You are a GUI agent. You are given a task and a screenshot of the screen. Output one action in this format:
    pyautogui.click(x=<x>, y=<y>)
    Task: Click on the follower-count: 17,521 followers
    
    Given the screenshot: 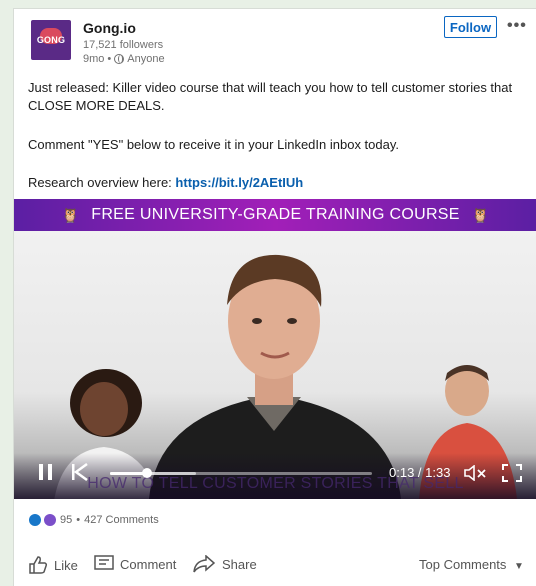 What is the action you would take?
    pyautogui.click(x=123, y=45)
    